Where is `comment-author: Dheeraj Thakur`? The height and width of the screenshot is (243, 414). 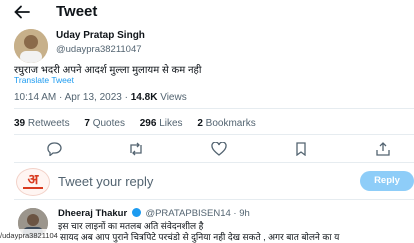
comment-author: Dheeraj Thakur is located at coordinates (92, 213).